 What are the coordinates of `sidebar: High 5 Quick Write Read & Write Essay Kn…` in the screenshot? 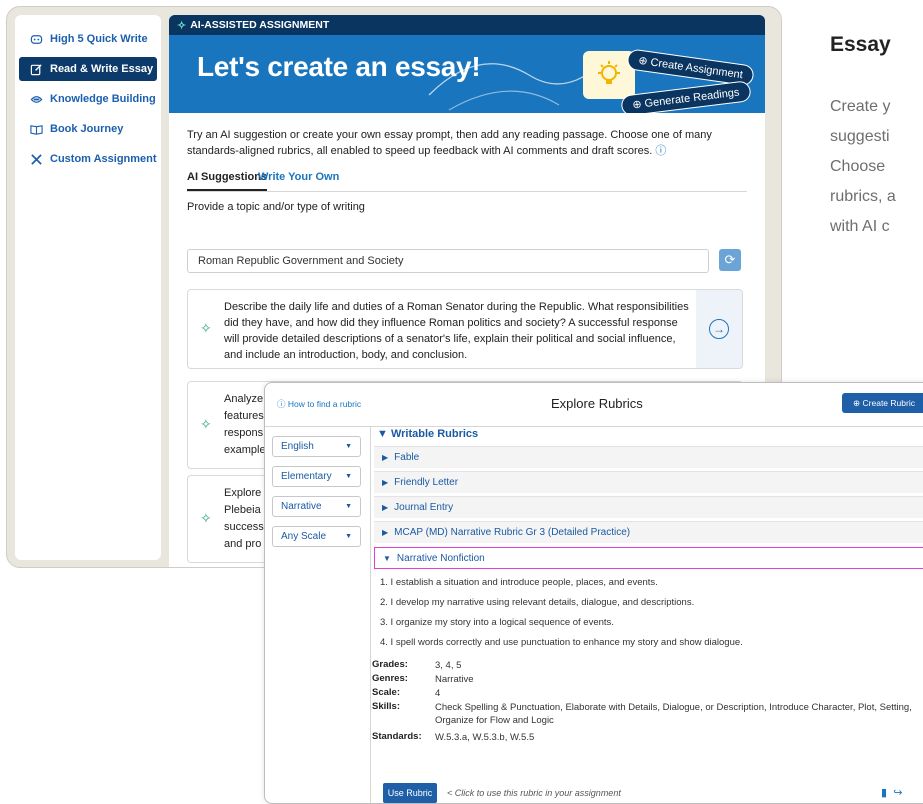 It's located at (88, 287).